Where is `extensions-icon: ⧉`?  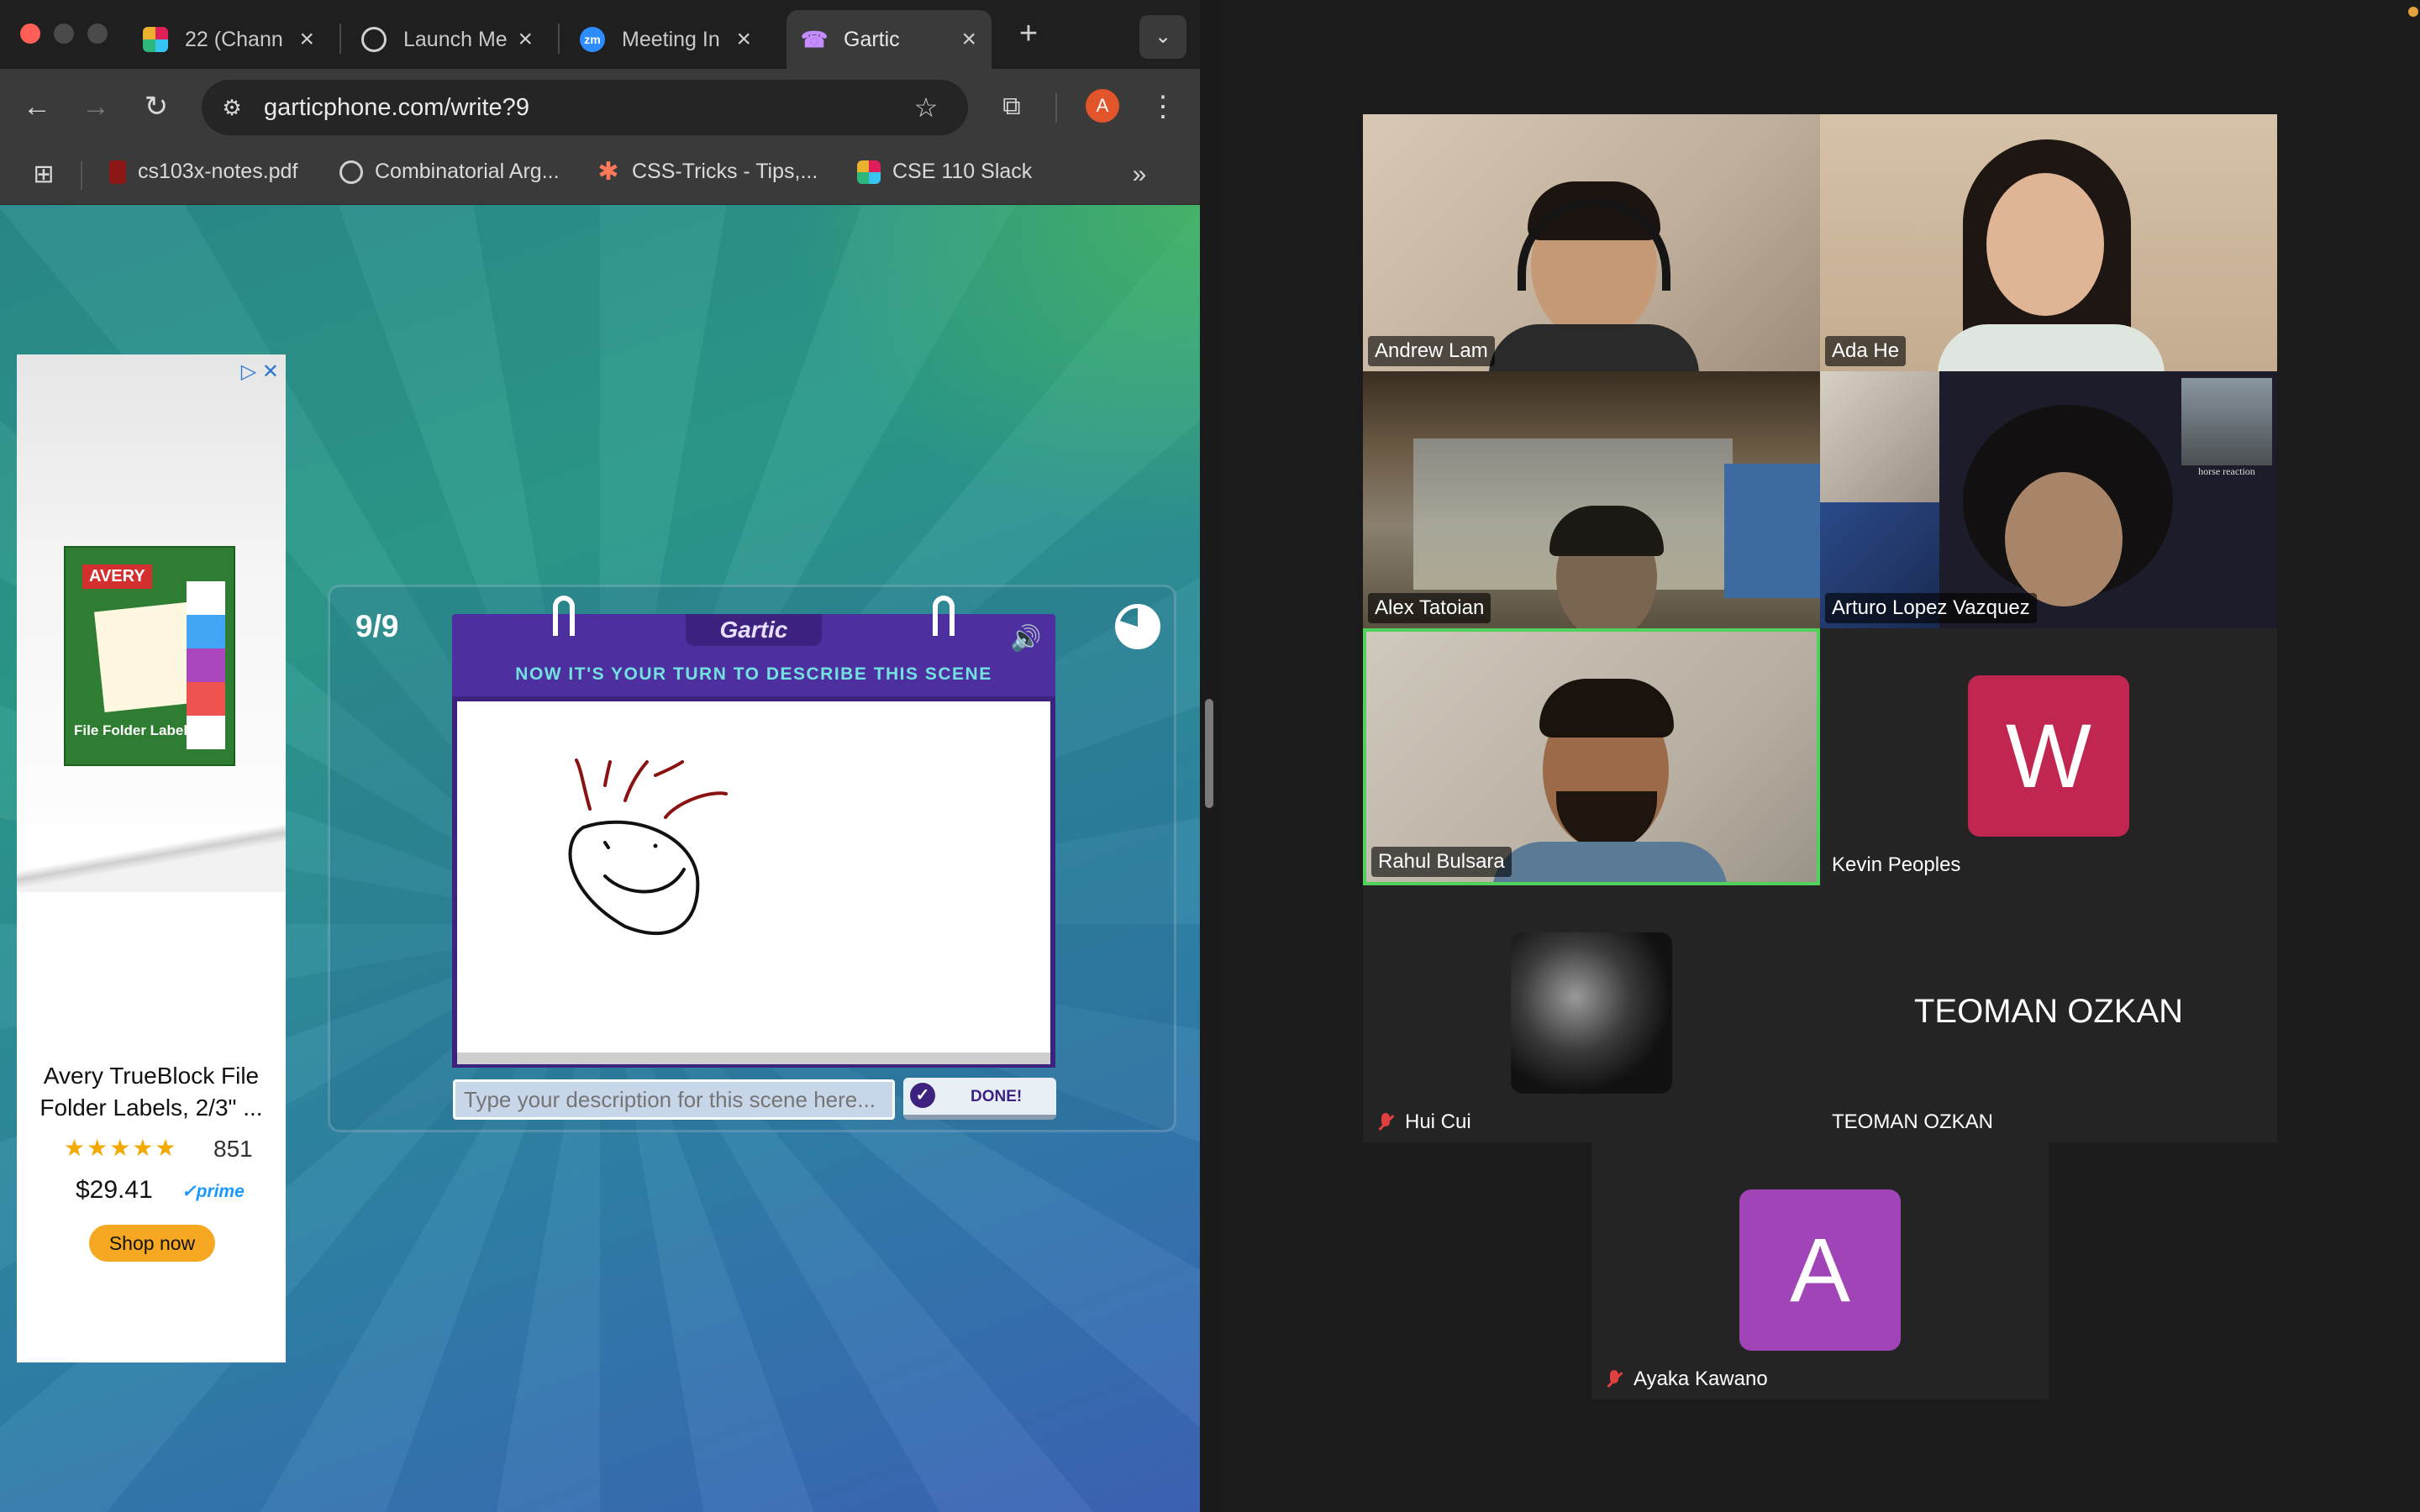 extensions-icon: ⧉ is located at coordinates (1012, 106).